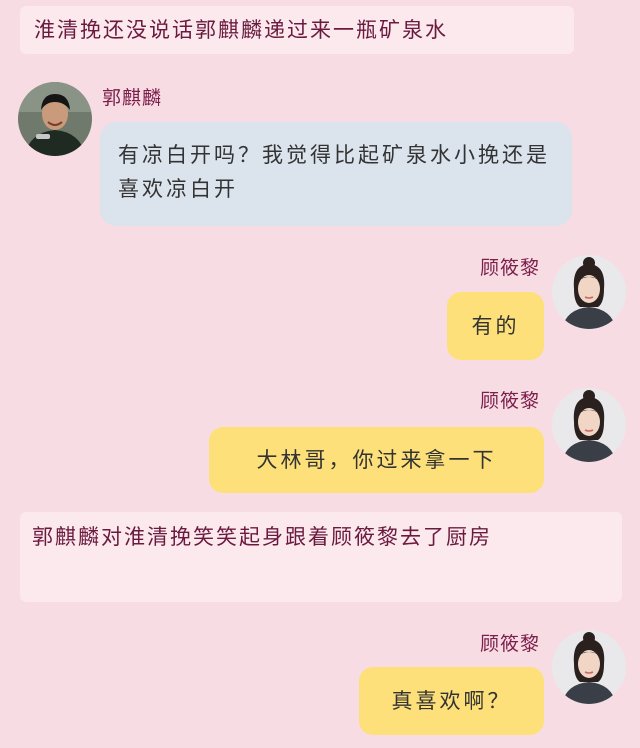 The width and height of the screenshot is (640, 748). What do you see at coordinates (321, 557) in the screenshot?
I see `narration-text: 郭麒麟对淮清挽笑笑起身跟着顾筱黎去了厨房` at bounding box center [321, 557].